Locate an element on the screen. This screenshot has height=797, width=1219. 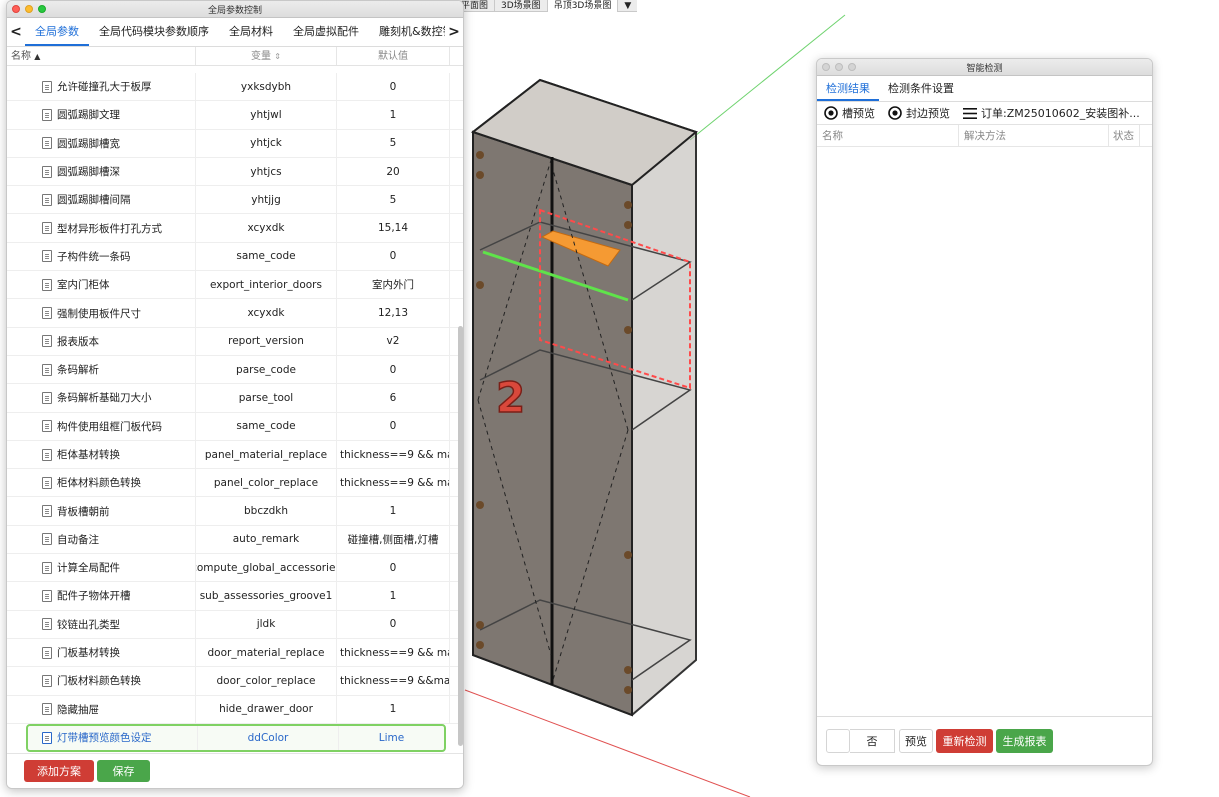
table-row: 条码解析 parse_code 0 is located at coordinates (235, 370).